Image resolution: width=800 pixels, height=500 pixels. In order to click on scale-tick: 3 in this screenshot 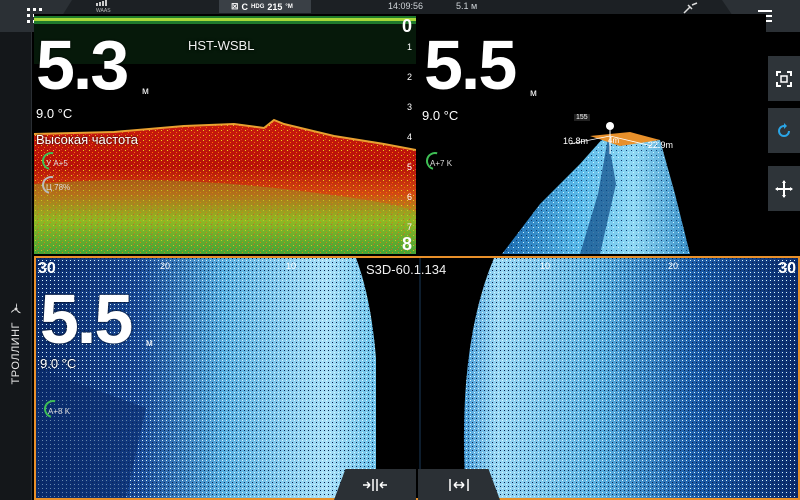, I will do `click(409, 107)`.